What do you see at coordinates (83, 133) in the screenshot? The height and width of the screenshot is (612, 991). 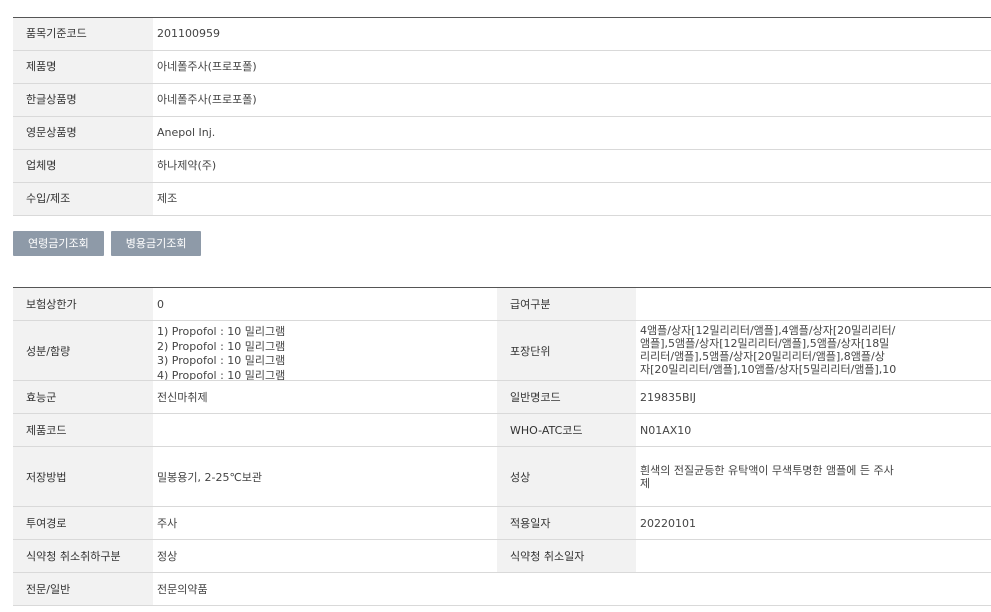 I see `row-label: 영문상품명` at bounding box center [83, 133].